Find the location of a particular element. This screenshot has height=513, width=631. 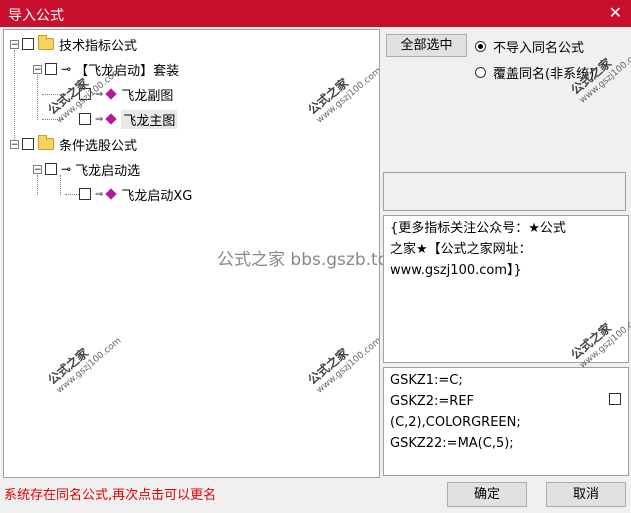

tree-node: − ⊸ 飞龙启动选 is located at coordinates (86, 169).